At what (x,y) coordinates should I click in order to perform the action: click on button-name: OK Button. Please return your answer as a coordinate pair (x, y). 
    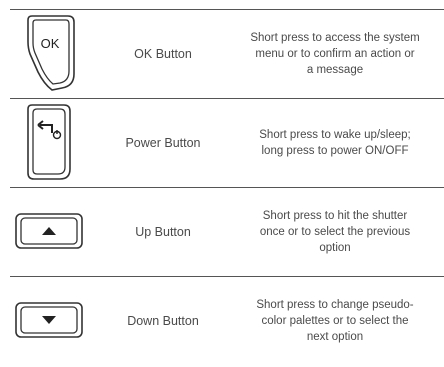
    Looking at the image, I should click on (163, 54).